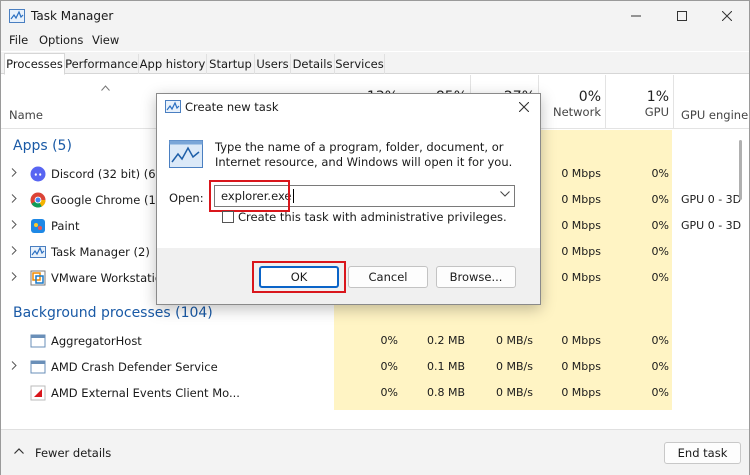 Image resolution: width=750 pixels, height=475 pixels. What do you see at coordinates (375, 41) in the screenshot?
I see `menu-bar: File Options View` at bounding box center [375, 41].